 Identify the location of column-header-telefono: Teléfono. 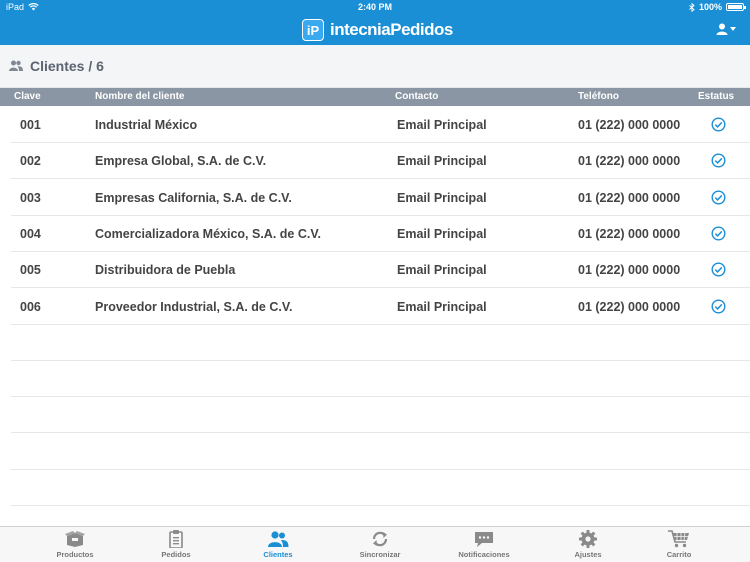
(598, 96).